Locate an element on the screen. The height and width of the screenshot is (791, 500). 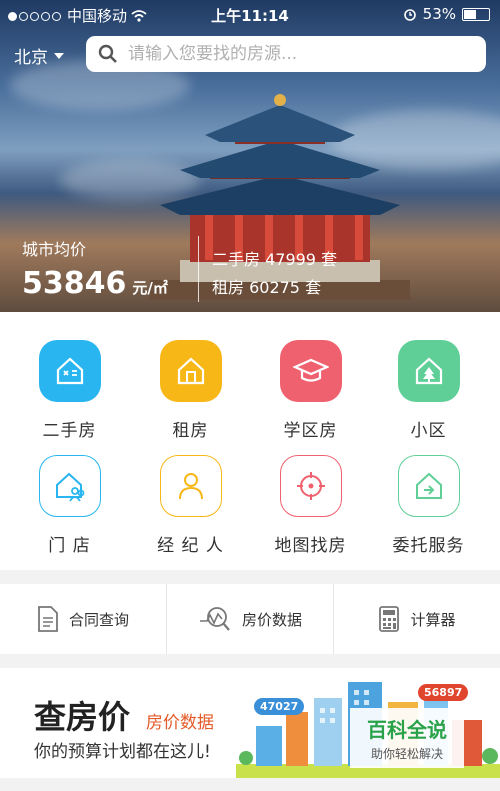
house-tree-icon is located at coordinates (428, 371).